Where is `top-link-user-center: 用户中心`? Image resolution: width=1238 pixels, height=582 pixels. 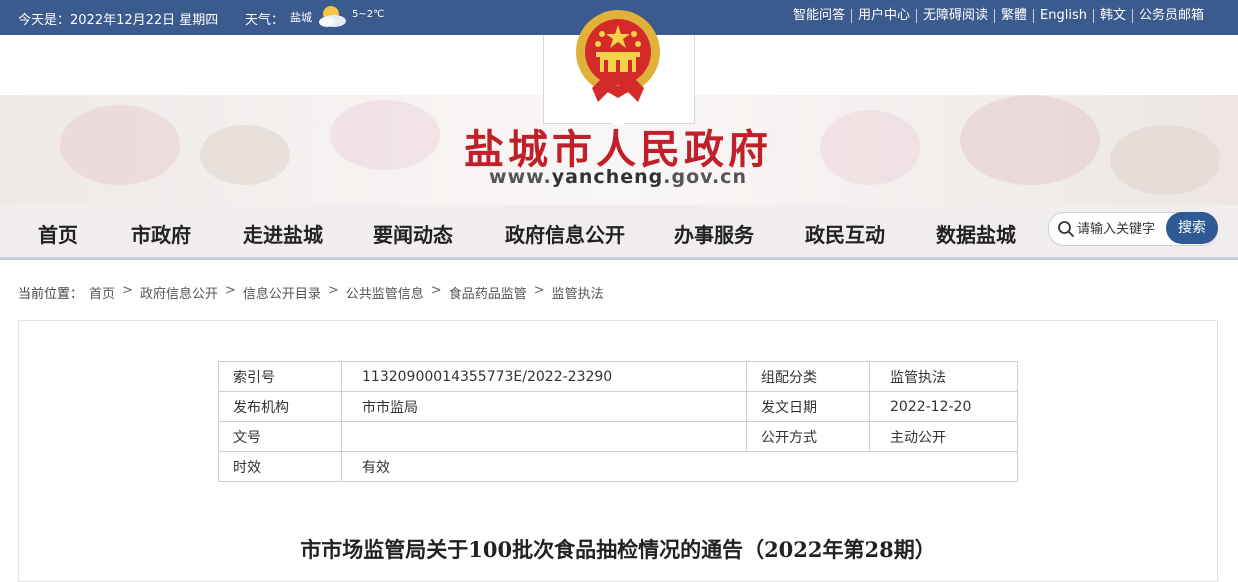 top-link-user-center: 用户中心 is located at coordinates (883, 16).